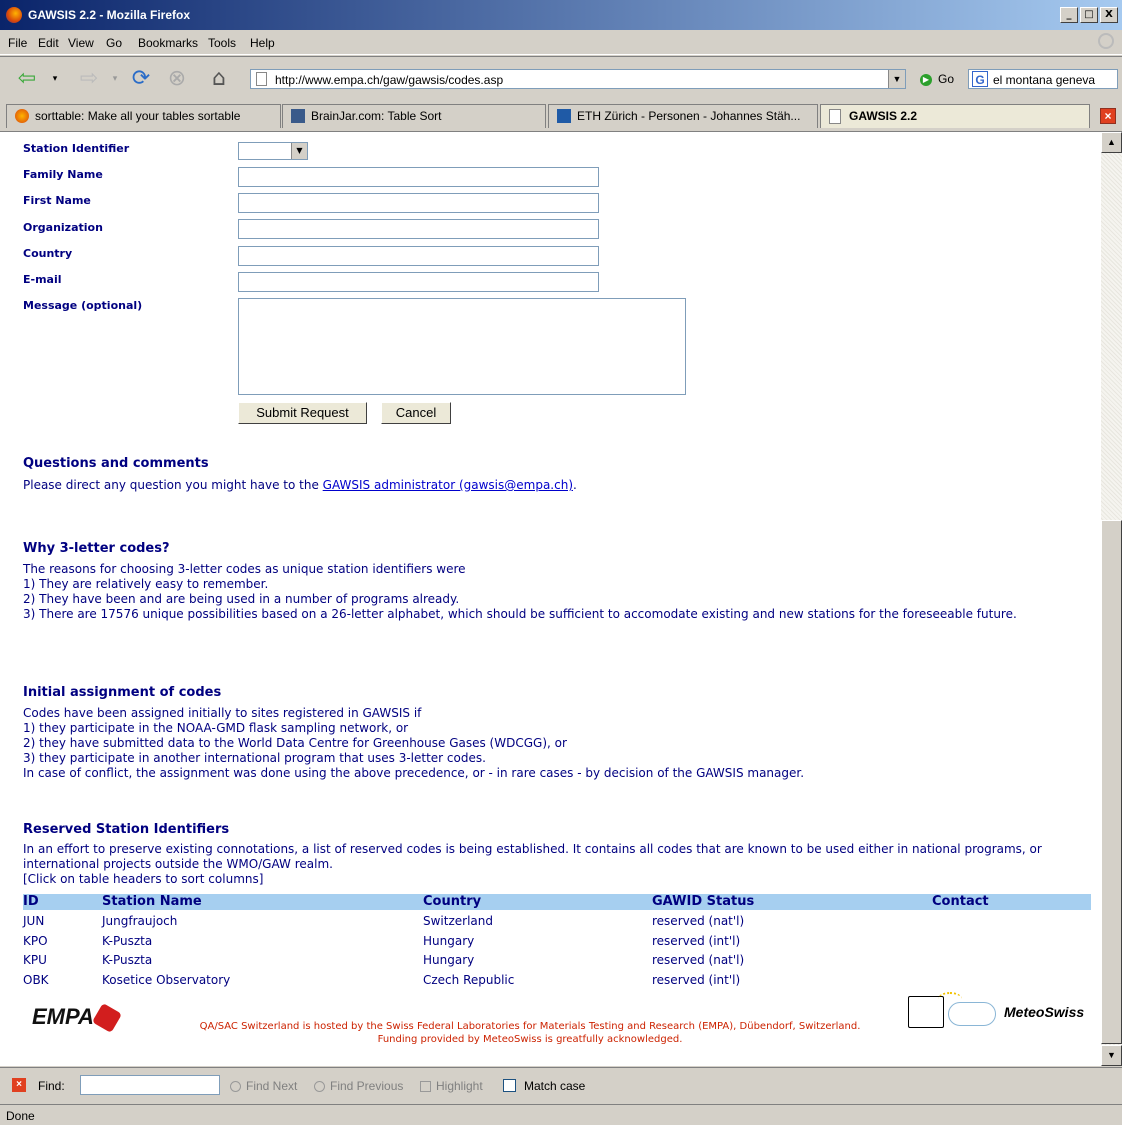  I want to click on reload-icon: ⟳, so click(141, 79).